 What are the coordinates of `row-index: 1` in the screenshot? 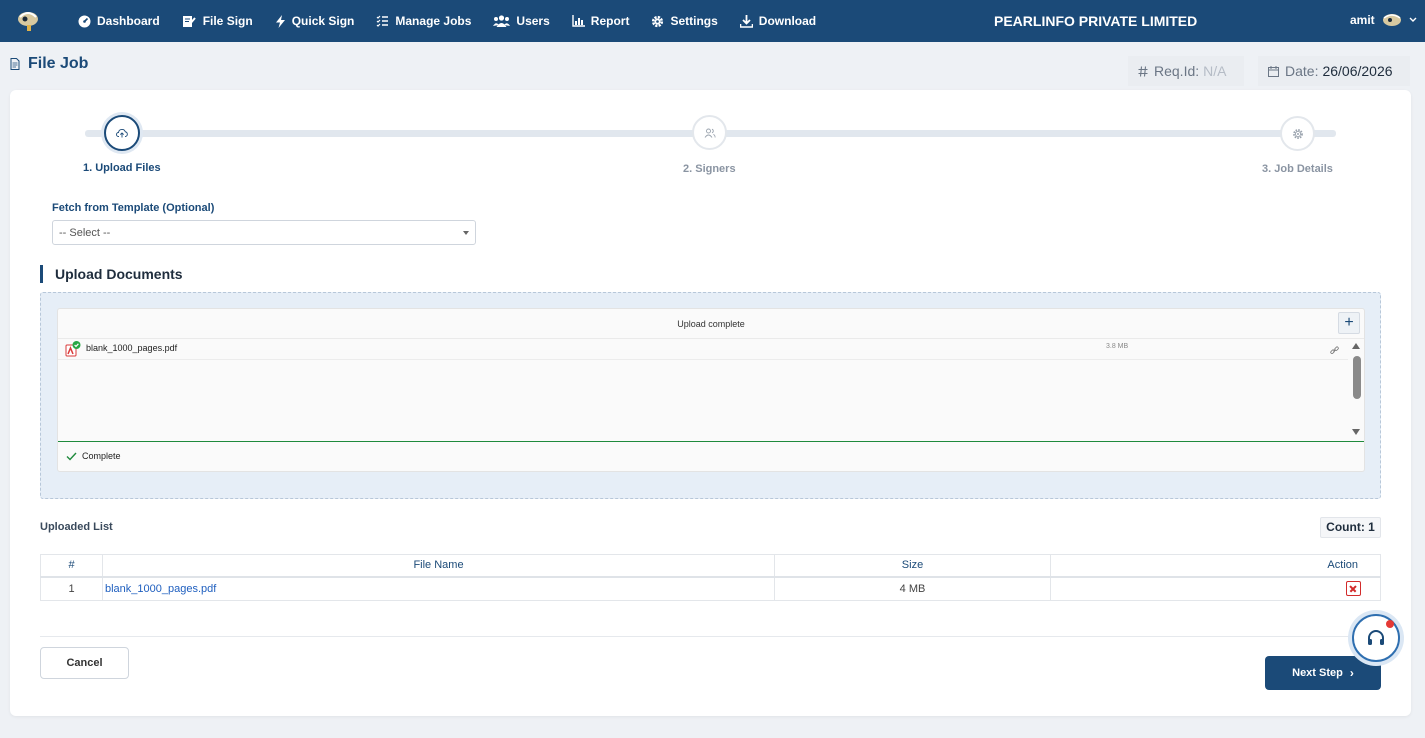 It's located at (71, 588).